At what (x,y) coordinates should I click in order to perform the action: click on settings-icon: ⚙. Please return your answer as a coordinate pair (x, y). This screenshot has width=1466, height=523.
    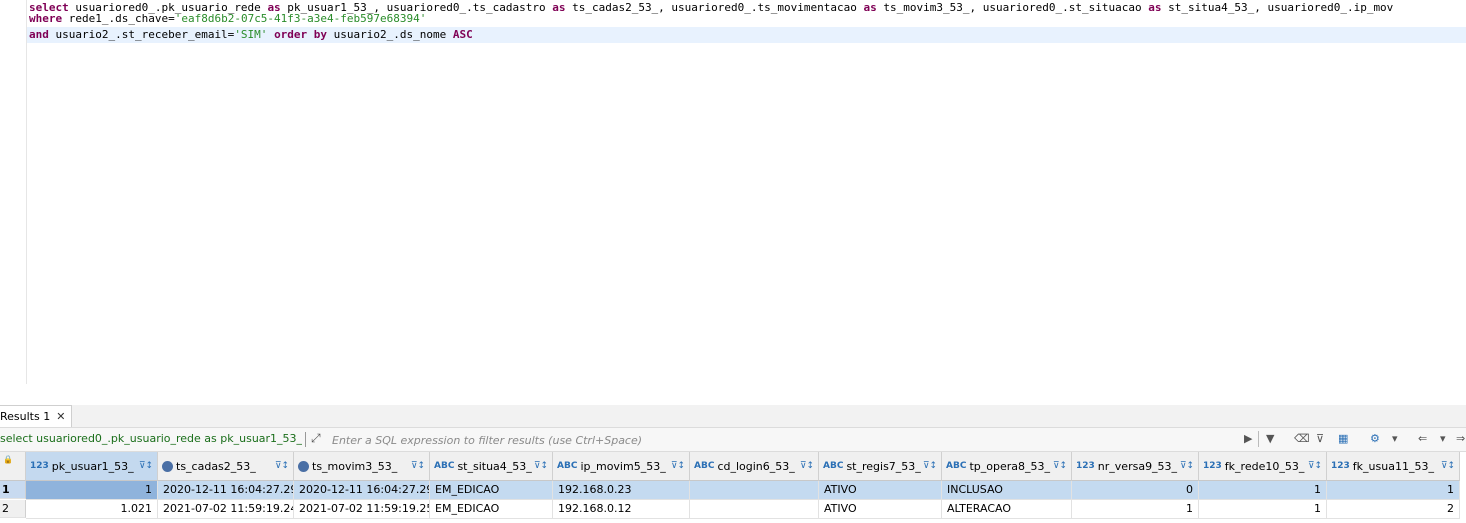
    Looking at the image, I should click on (1375, 439).